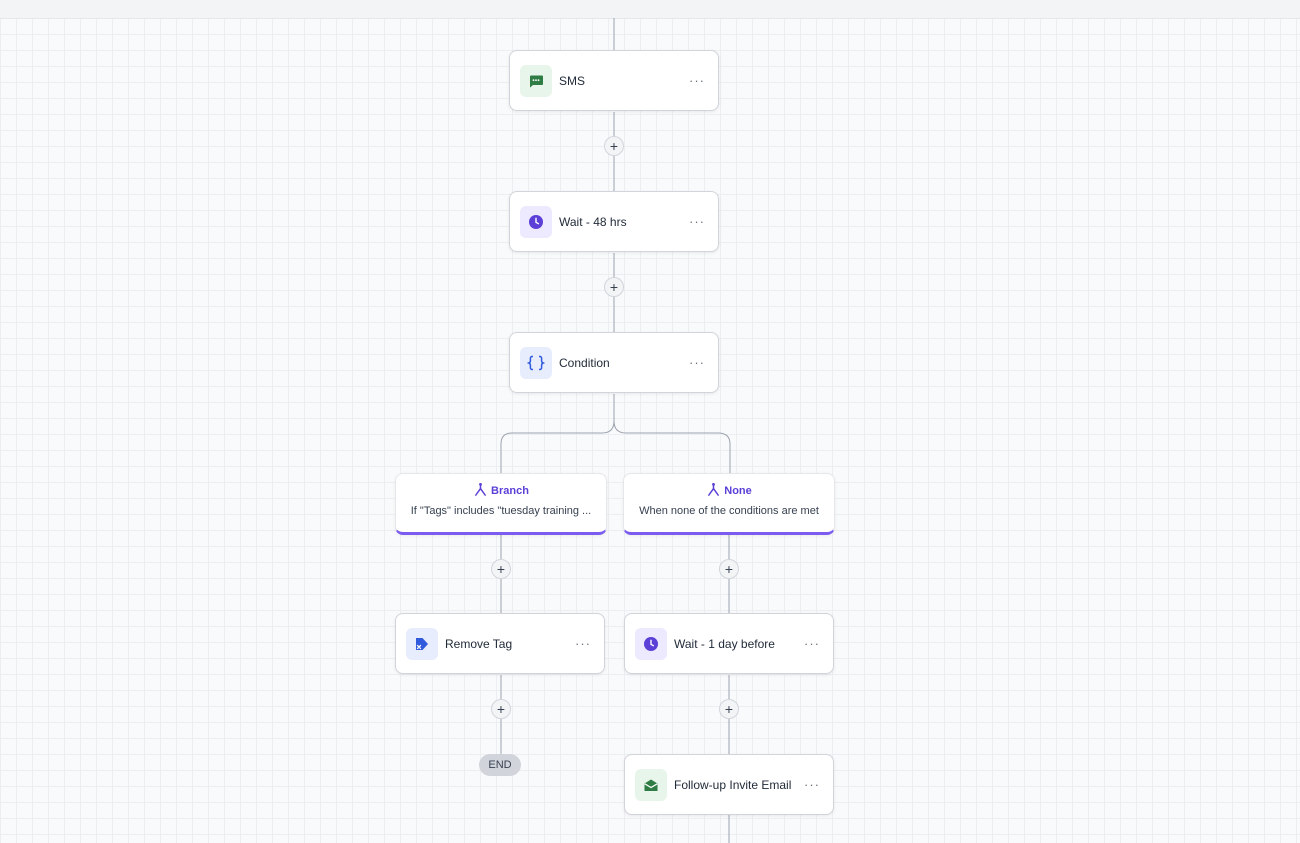 This screenshot has width=1300, height=843. What do you see at coordinates (651, 784) in the screenshot?
I see `email-icon` at bounding box center [651, 784].